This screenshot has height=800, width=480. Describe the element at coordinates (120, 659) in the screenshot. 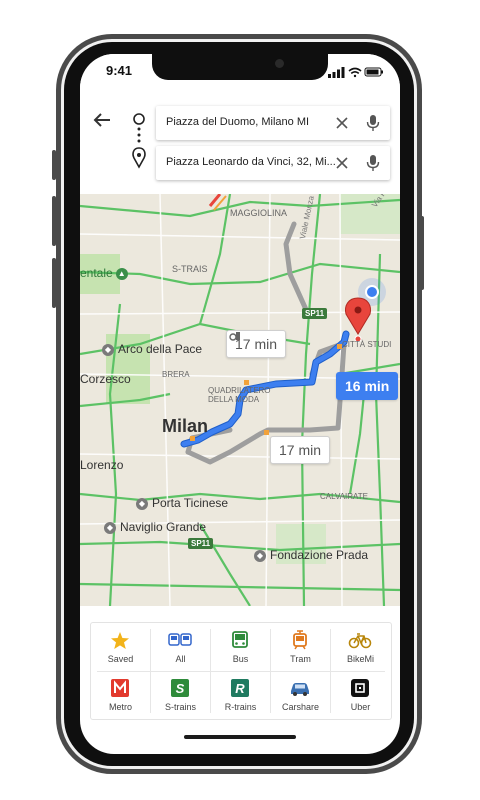

I see `mode-label: Saved` at that location.